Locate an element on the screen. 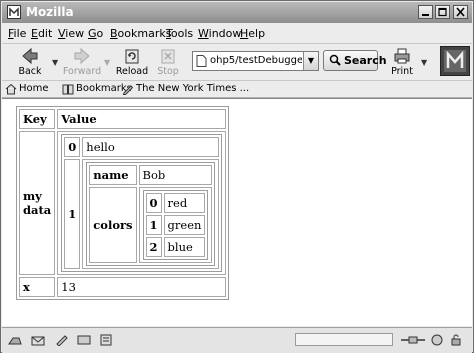  minimize-icon is located at coordinates (425, 15).